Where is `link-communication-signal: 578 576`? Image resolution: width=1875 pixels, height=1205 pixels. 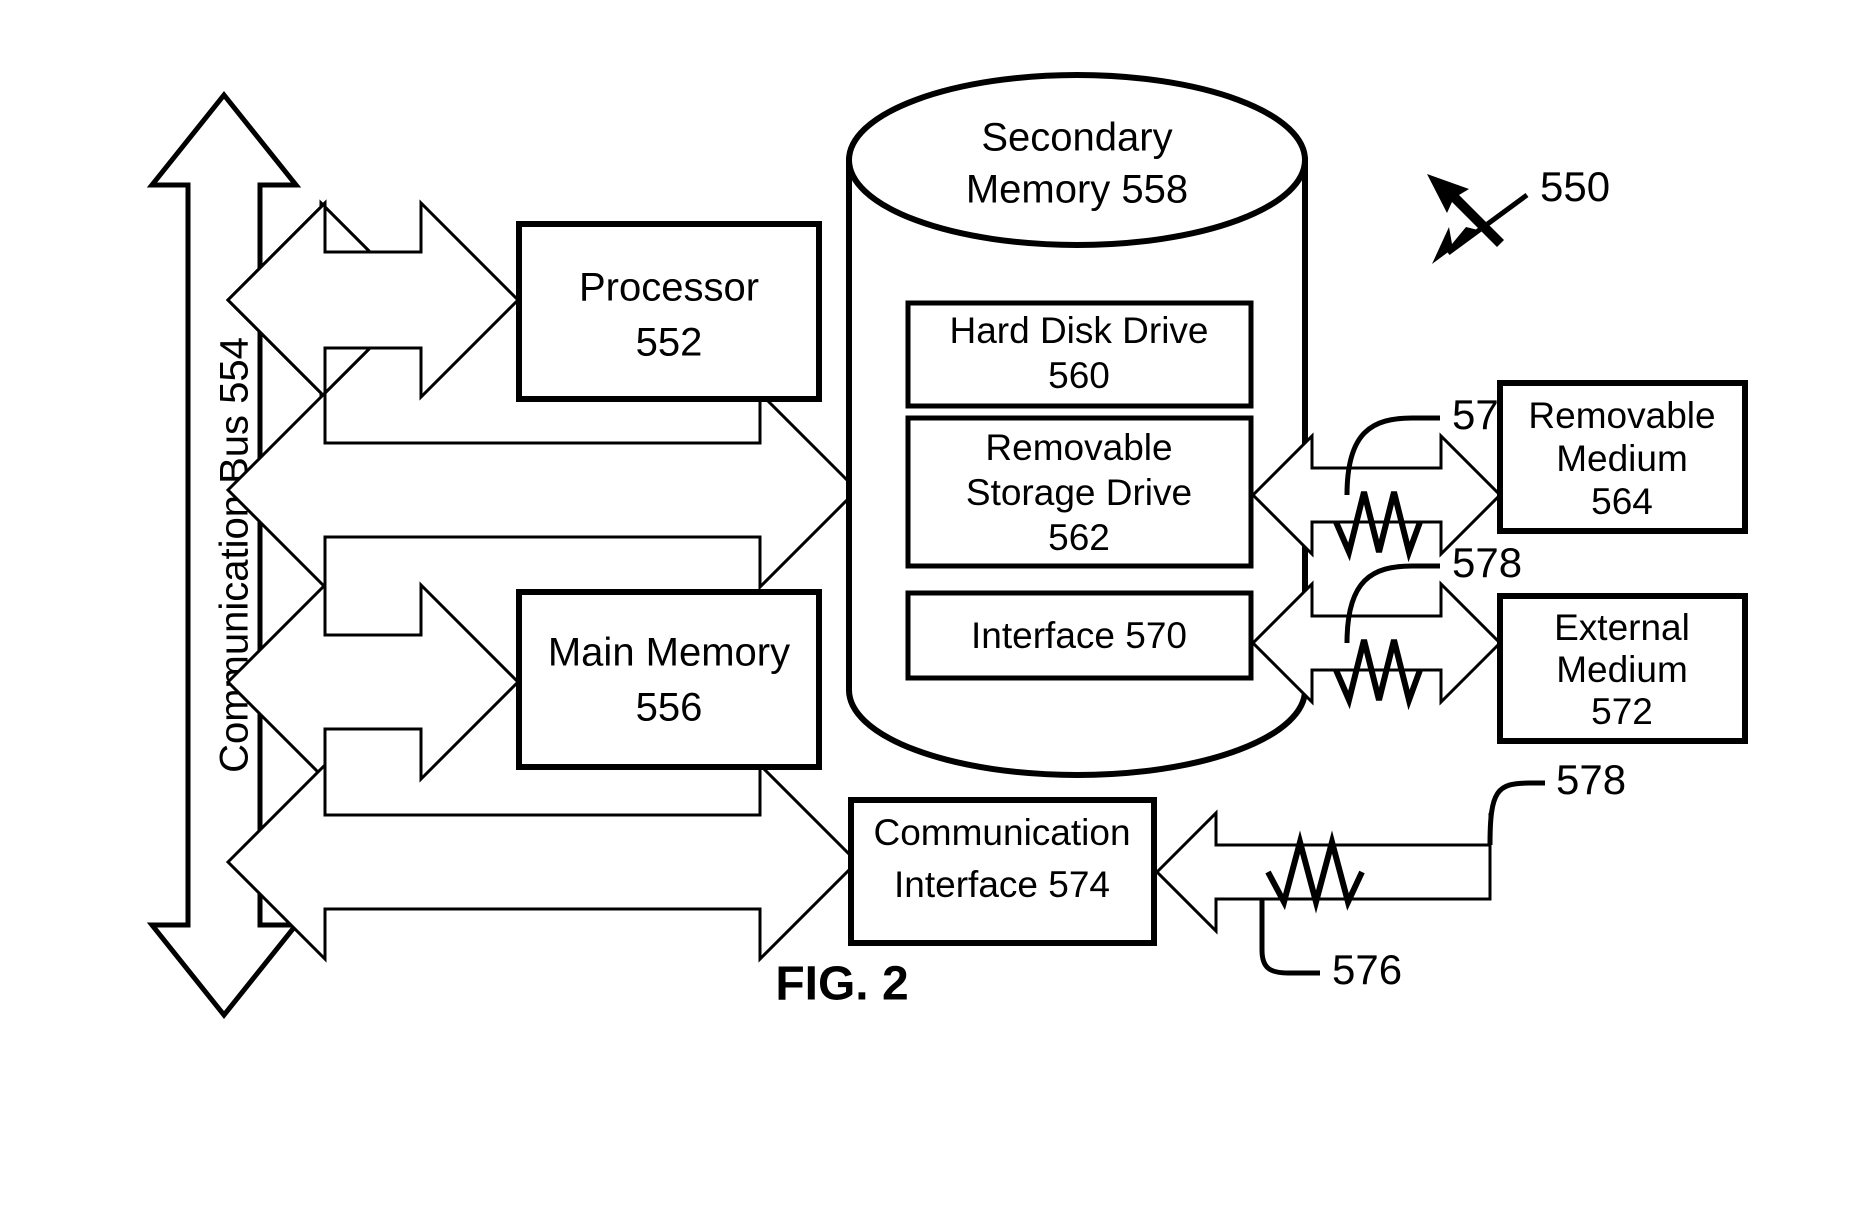
link-communication-signal: 578 576 is located at coordinates (1390, 874).